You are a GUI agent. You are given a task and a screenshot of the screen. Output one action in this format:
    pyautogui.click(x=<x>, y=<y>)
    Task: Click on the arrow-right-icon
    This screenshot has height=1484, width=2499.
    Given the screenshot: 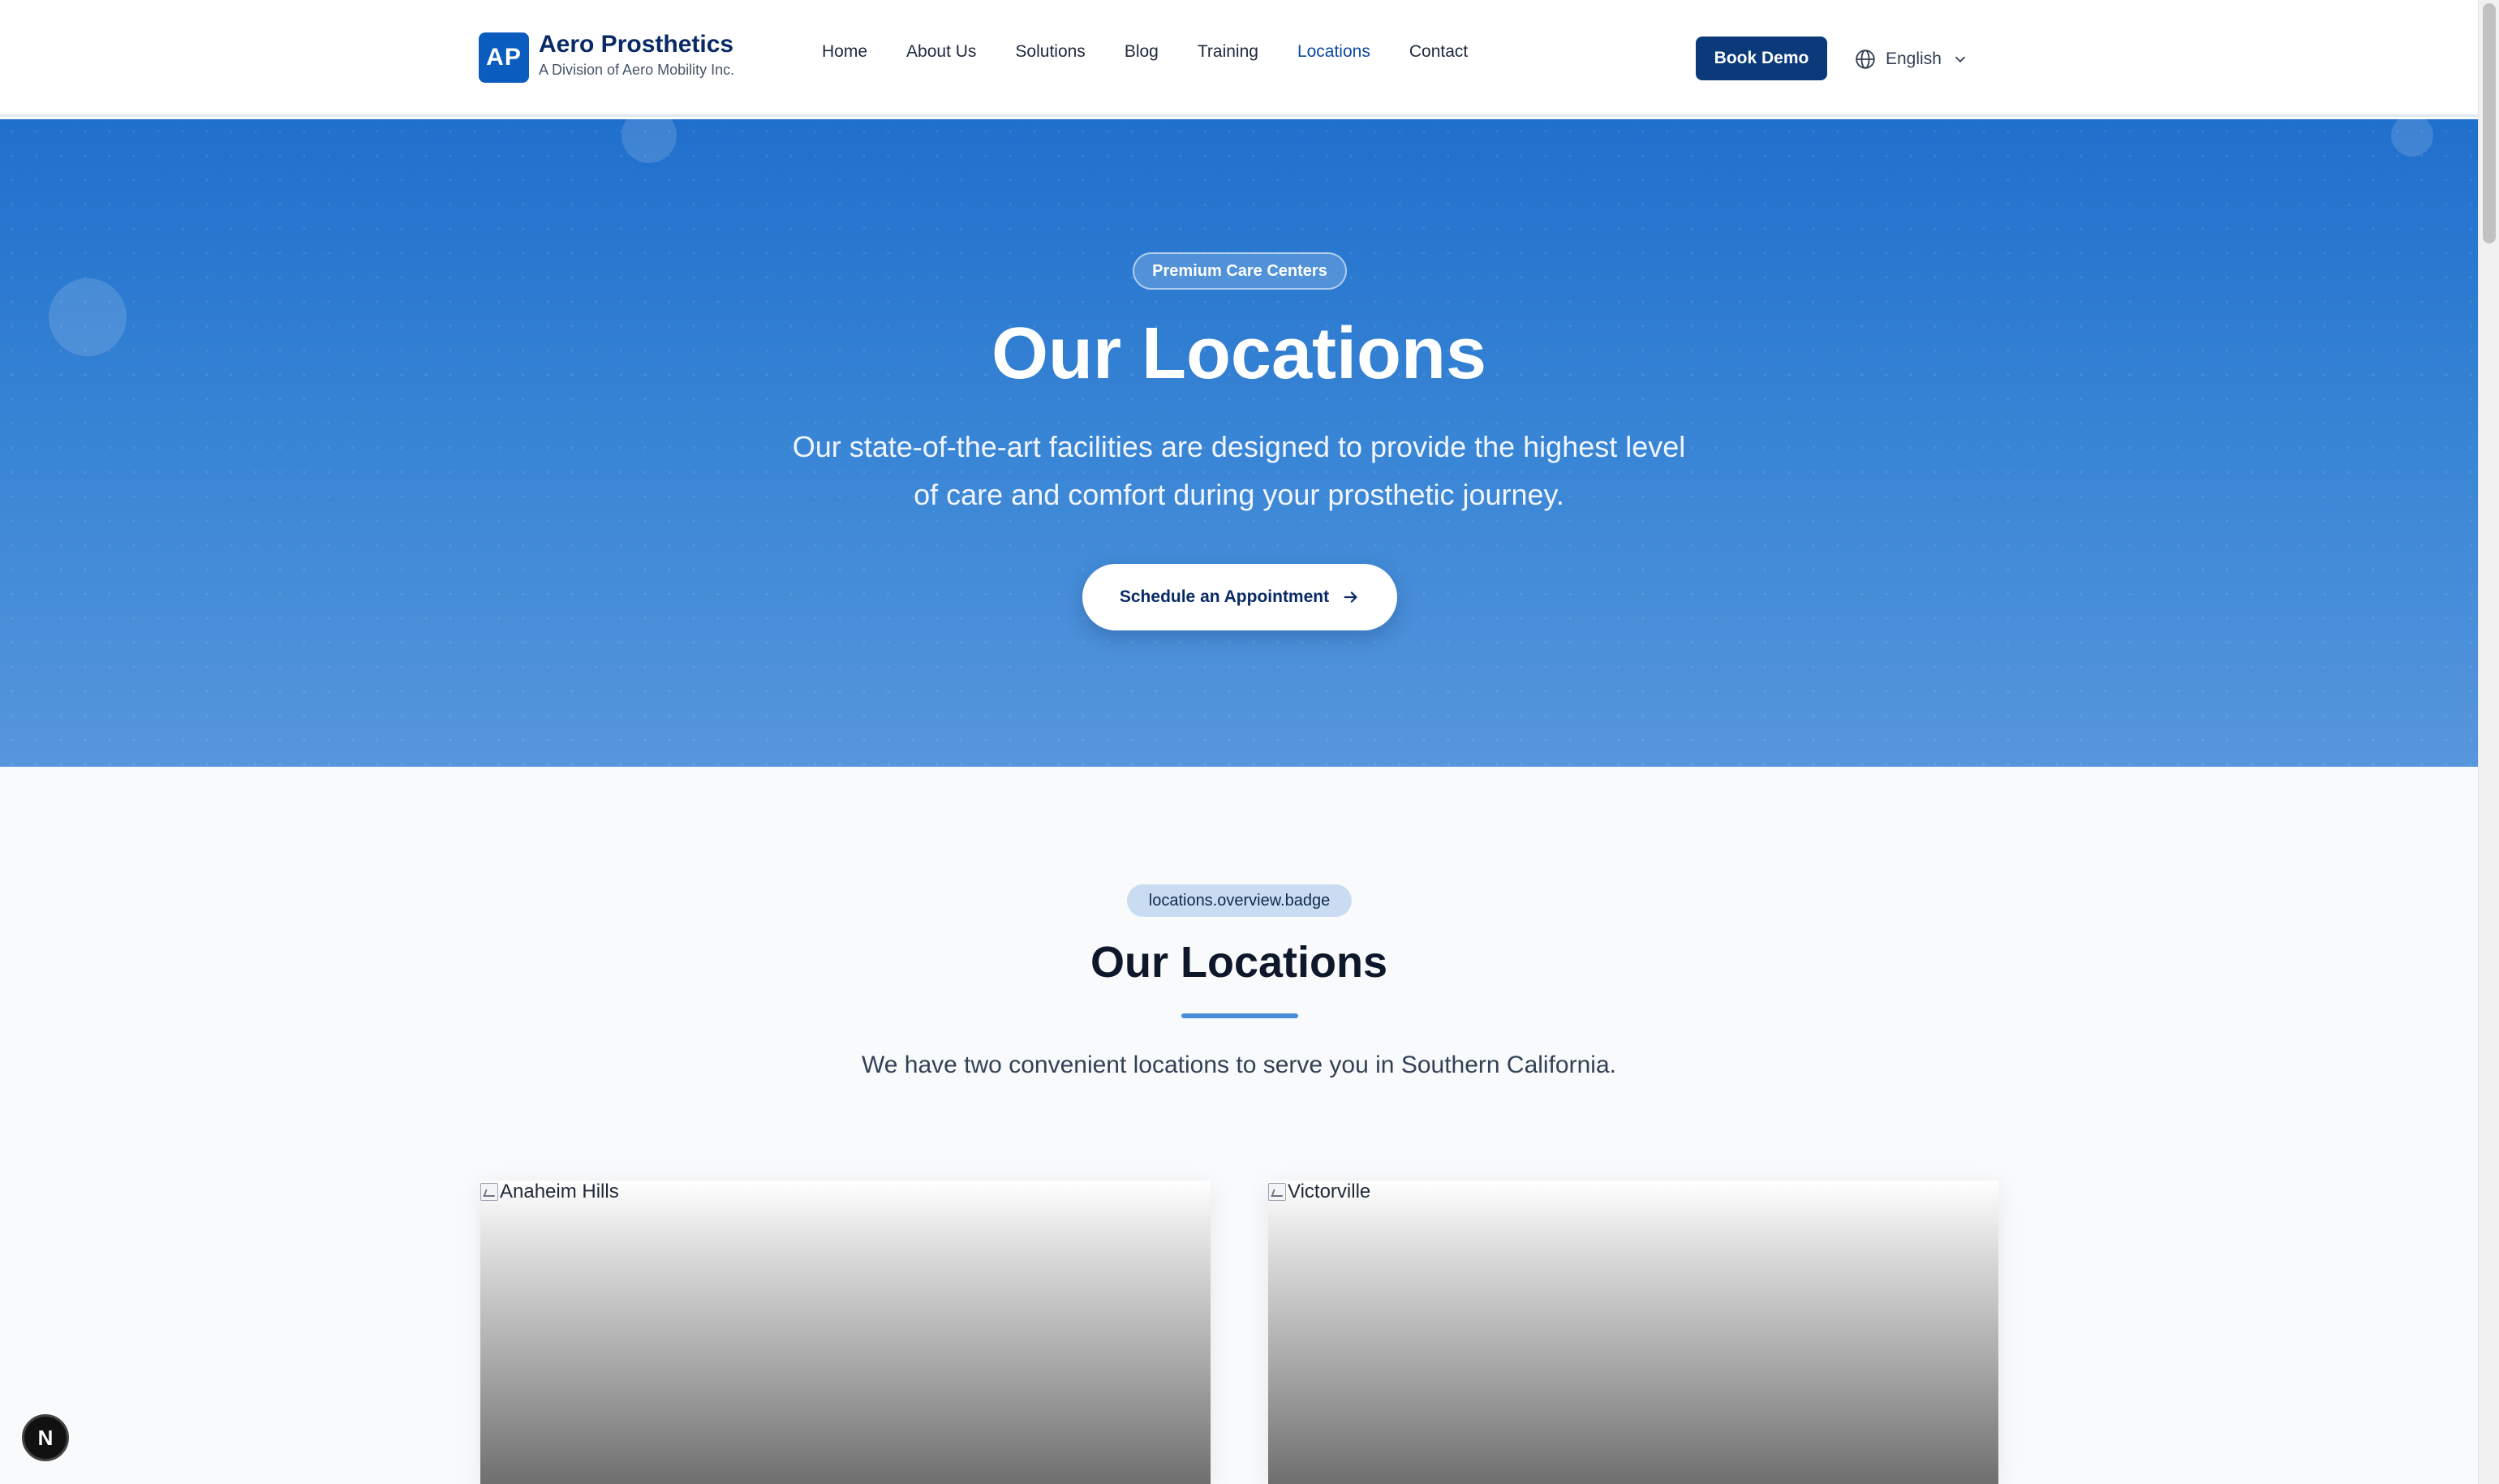 What is the action you would take?
    pyautogui.click(x=1350, y=597)
    